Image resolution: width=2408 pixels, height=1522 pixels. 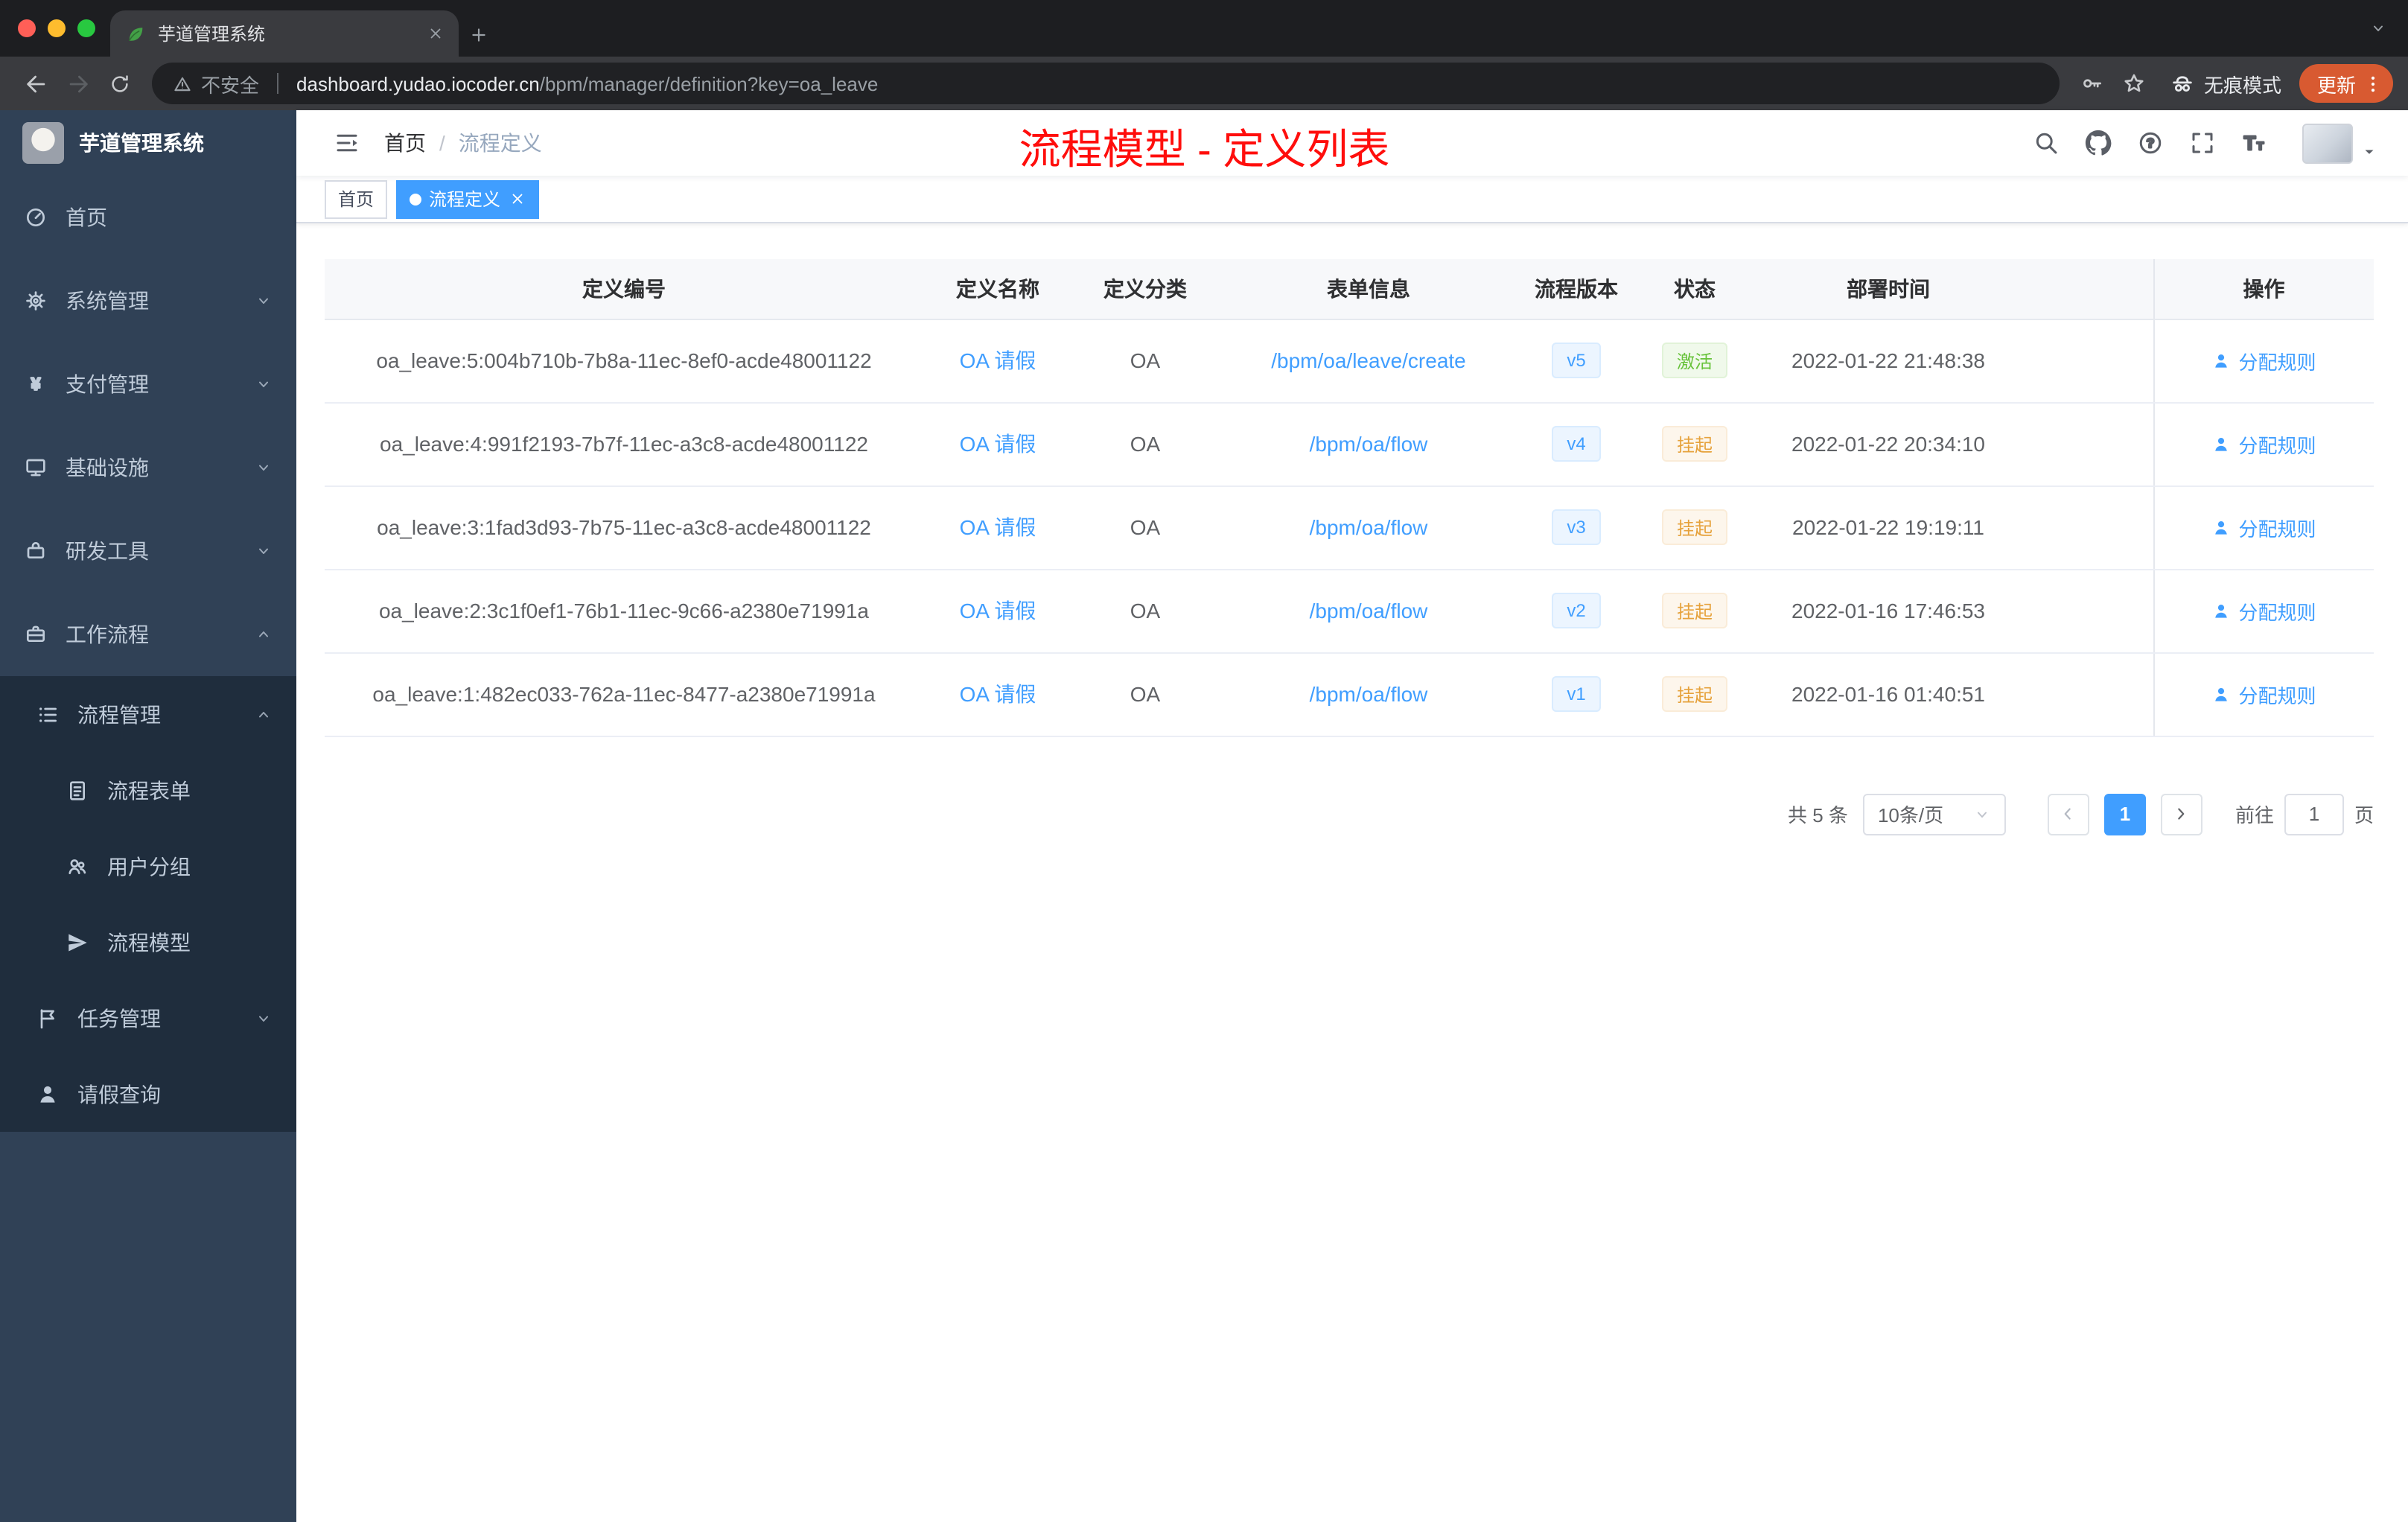 What do you see at coordinates (77, 942) in the screenshot?
I see `send-icon` at bounding box center [77, 942].